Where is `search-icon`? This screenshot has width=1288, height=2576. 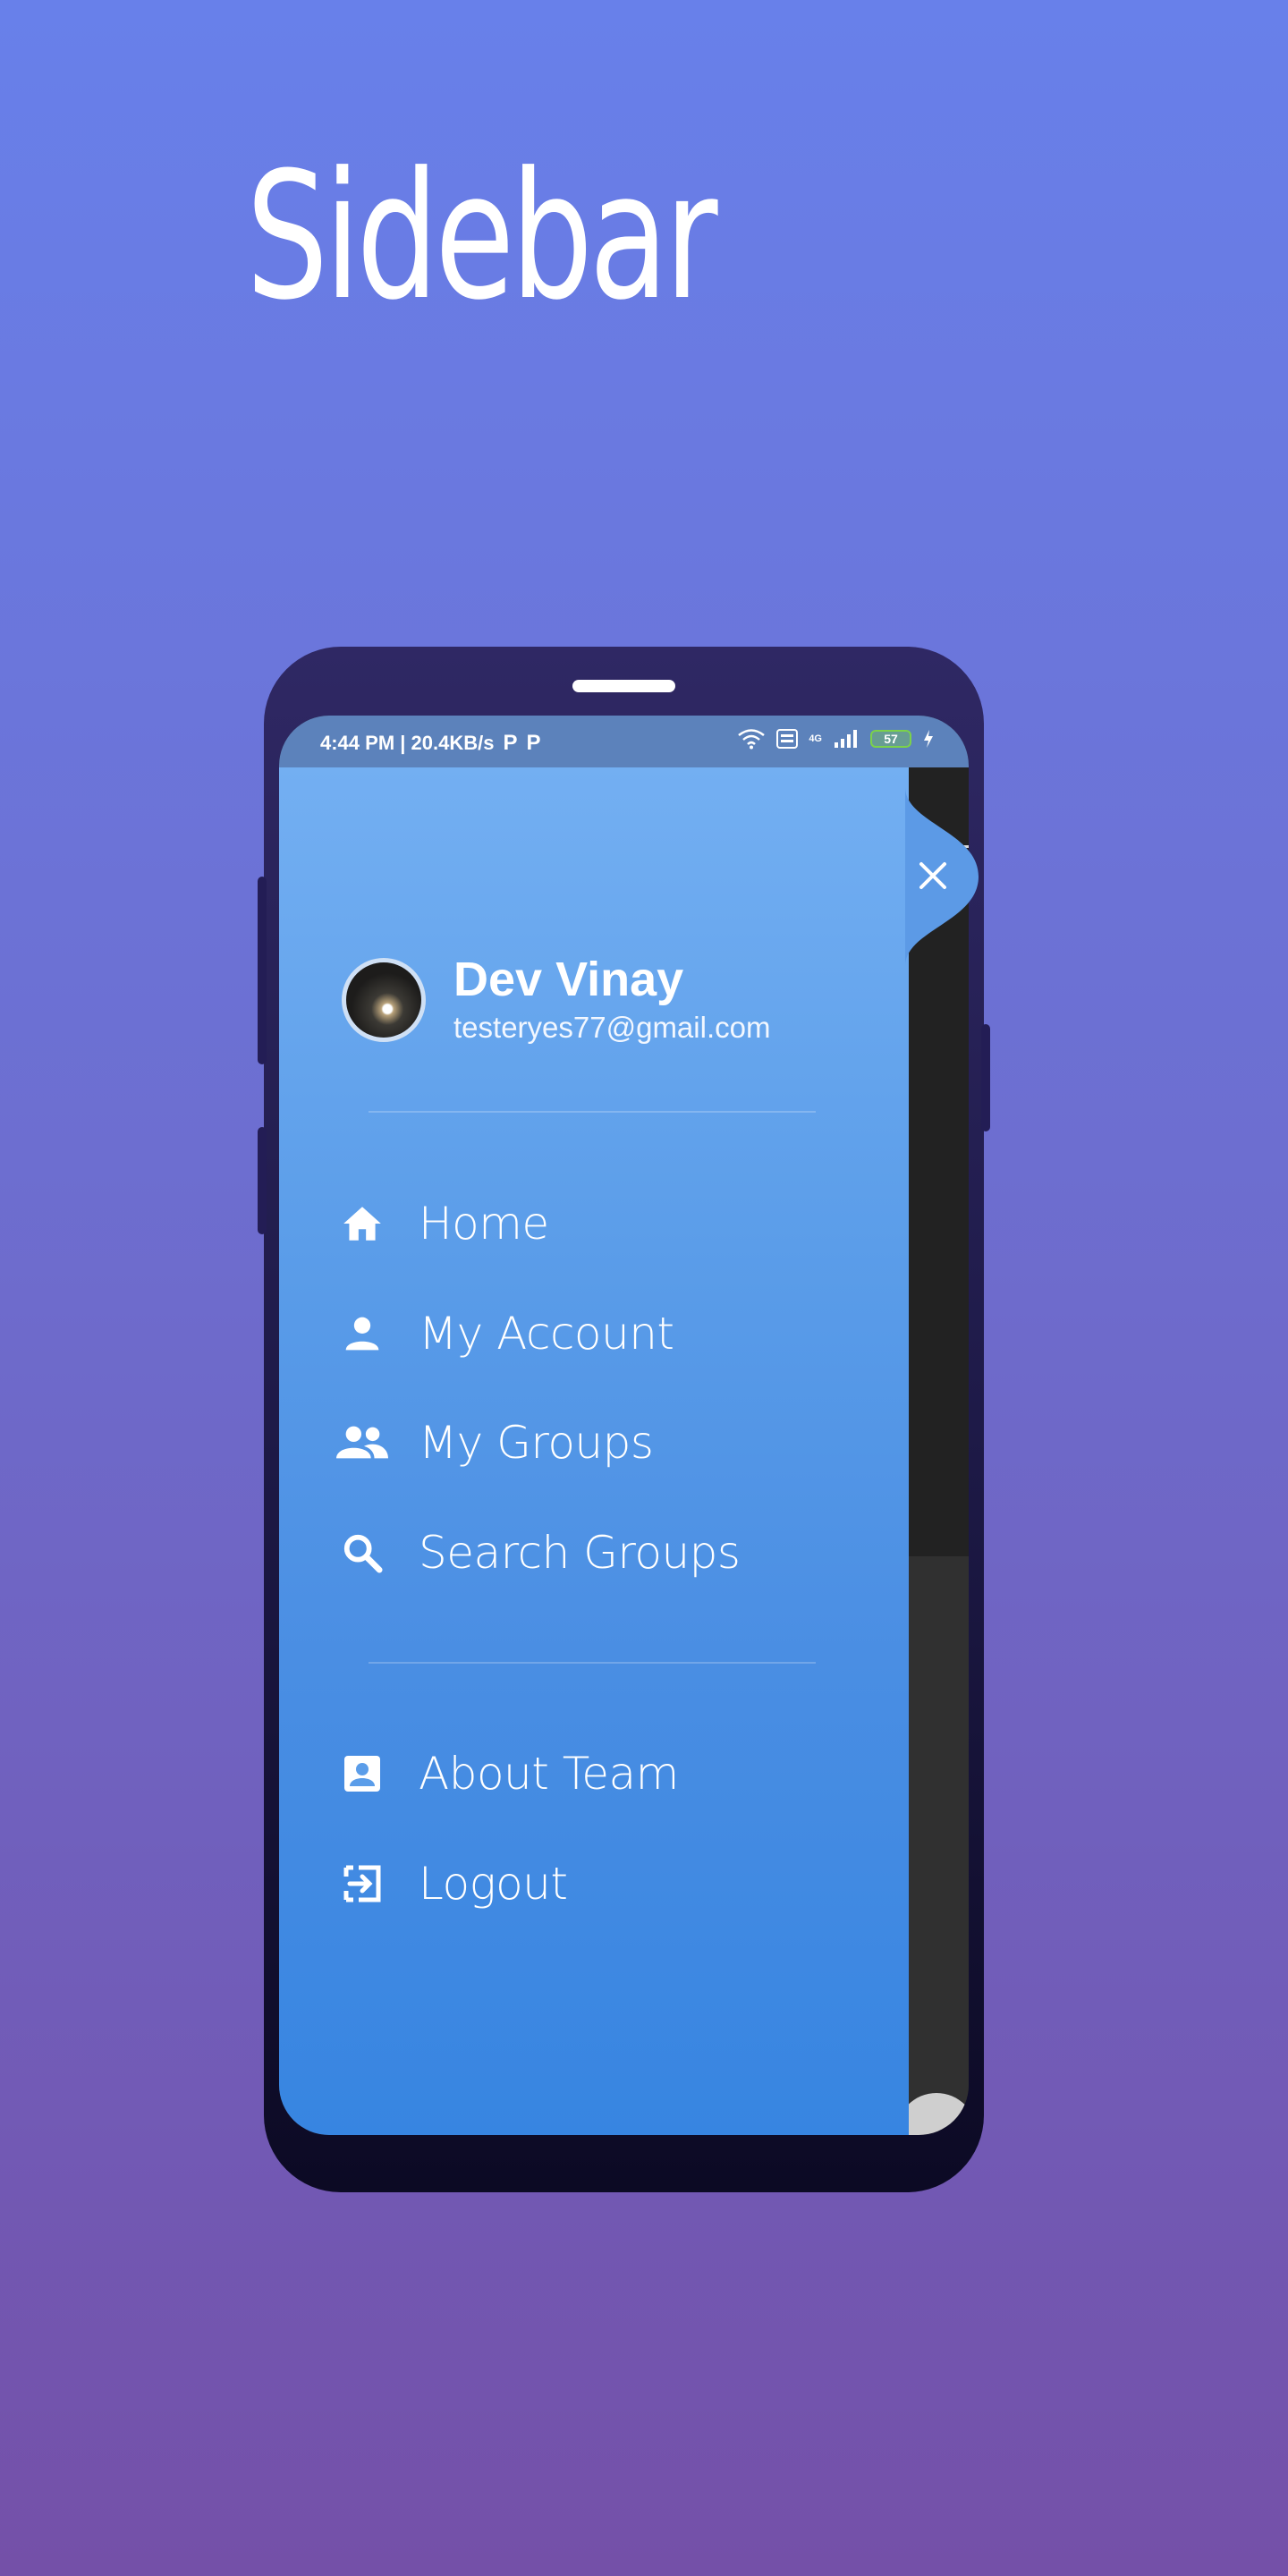
search-icon is located at coordinates (362, 1552).